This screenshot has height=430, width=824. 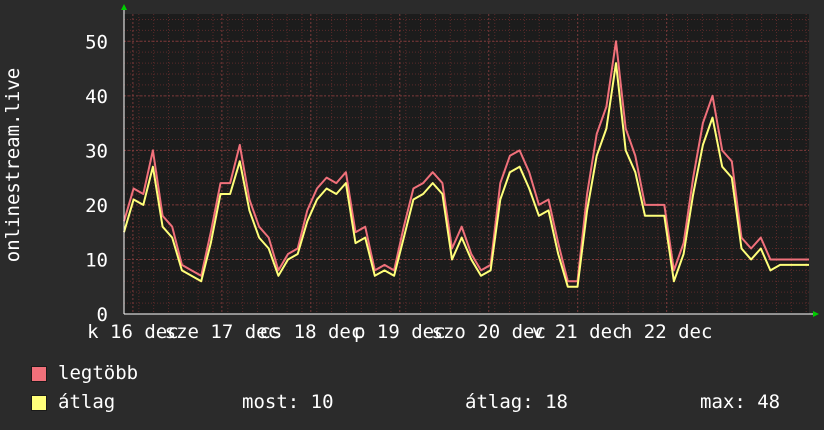 I want to click on y-axis-arrow, so click(x=124, y=7).